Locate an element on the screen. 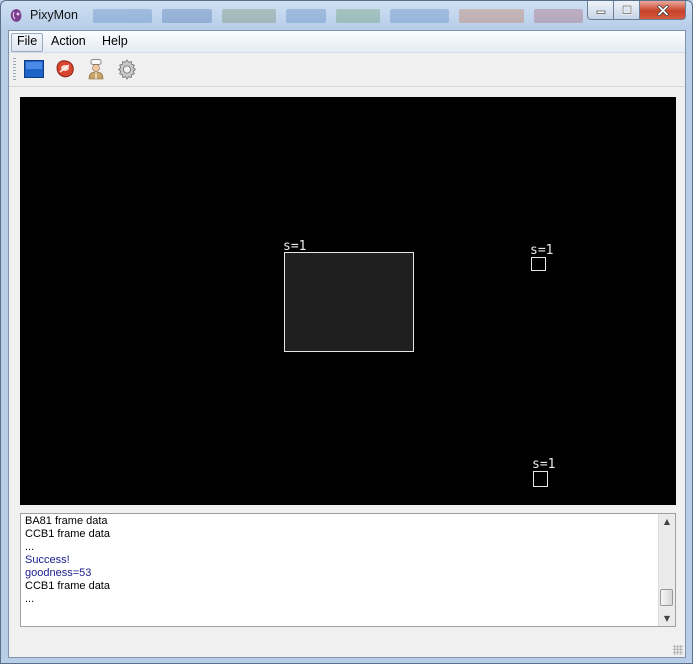 The width and height of the screenshot is (693, 664). toolbar-grip is located at coordinates (14, 69).